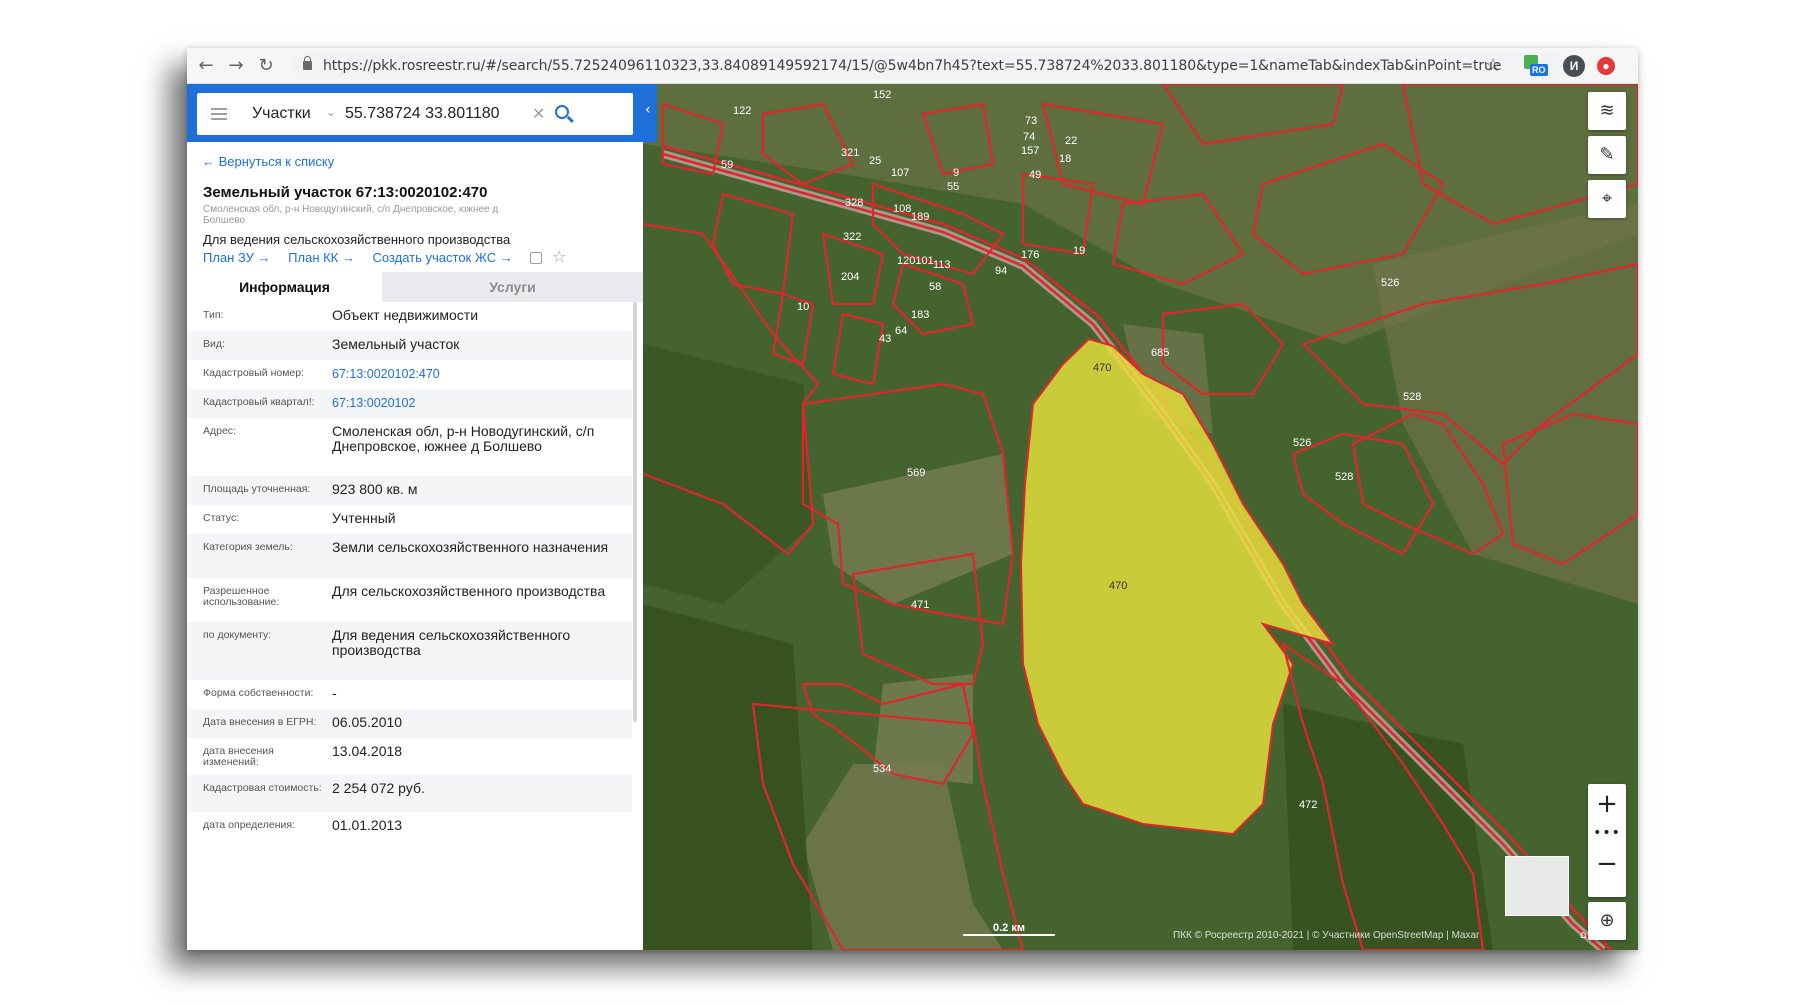 The width and height of the screenshot is (1800, 1006). I want to click on favorite-star-icon: ☆, so click(559, 256).